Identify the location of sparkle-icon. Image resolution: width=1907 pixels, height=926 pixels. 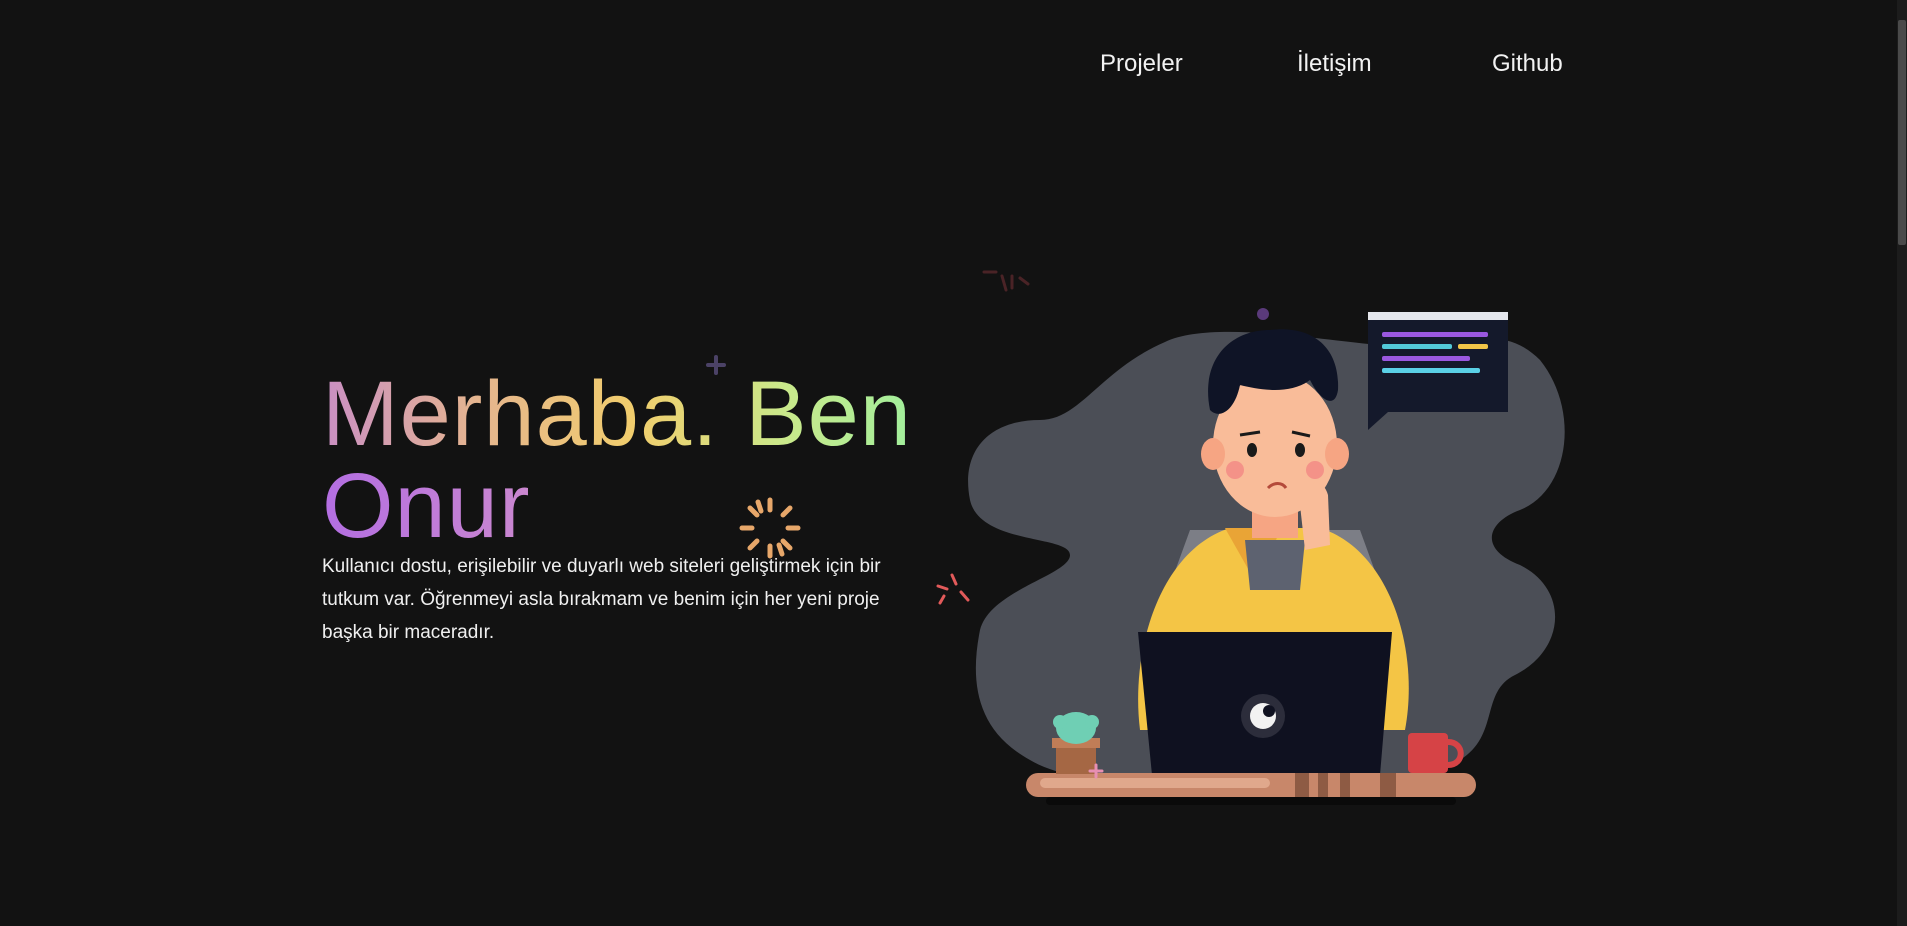
(770, 528).